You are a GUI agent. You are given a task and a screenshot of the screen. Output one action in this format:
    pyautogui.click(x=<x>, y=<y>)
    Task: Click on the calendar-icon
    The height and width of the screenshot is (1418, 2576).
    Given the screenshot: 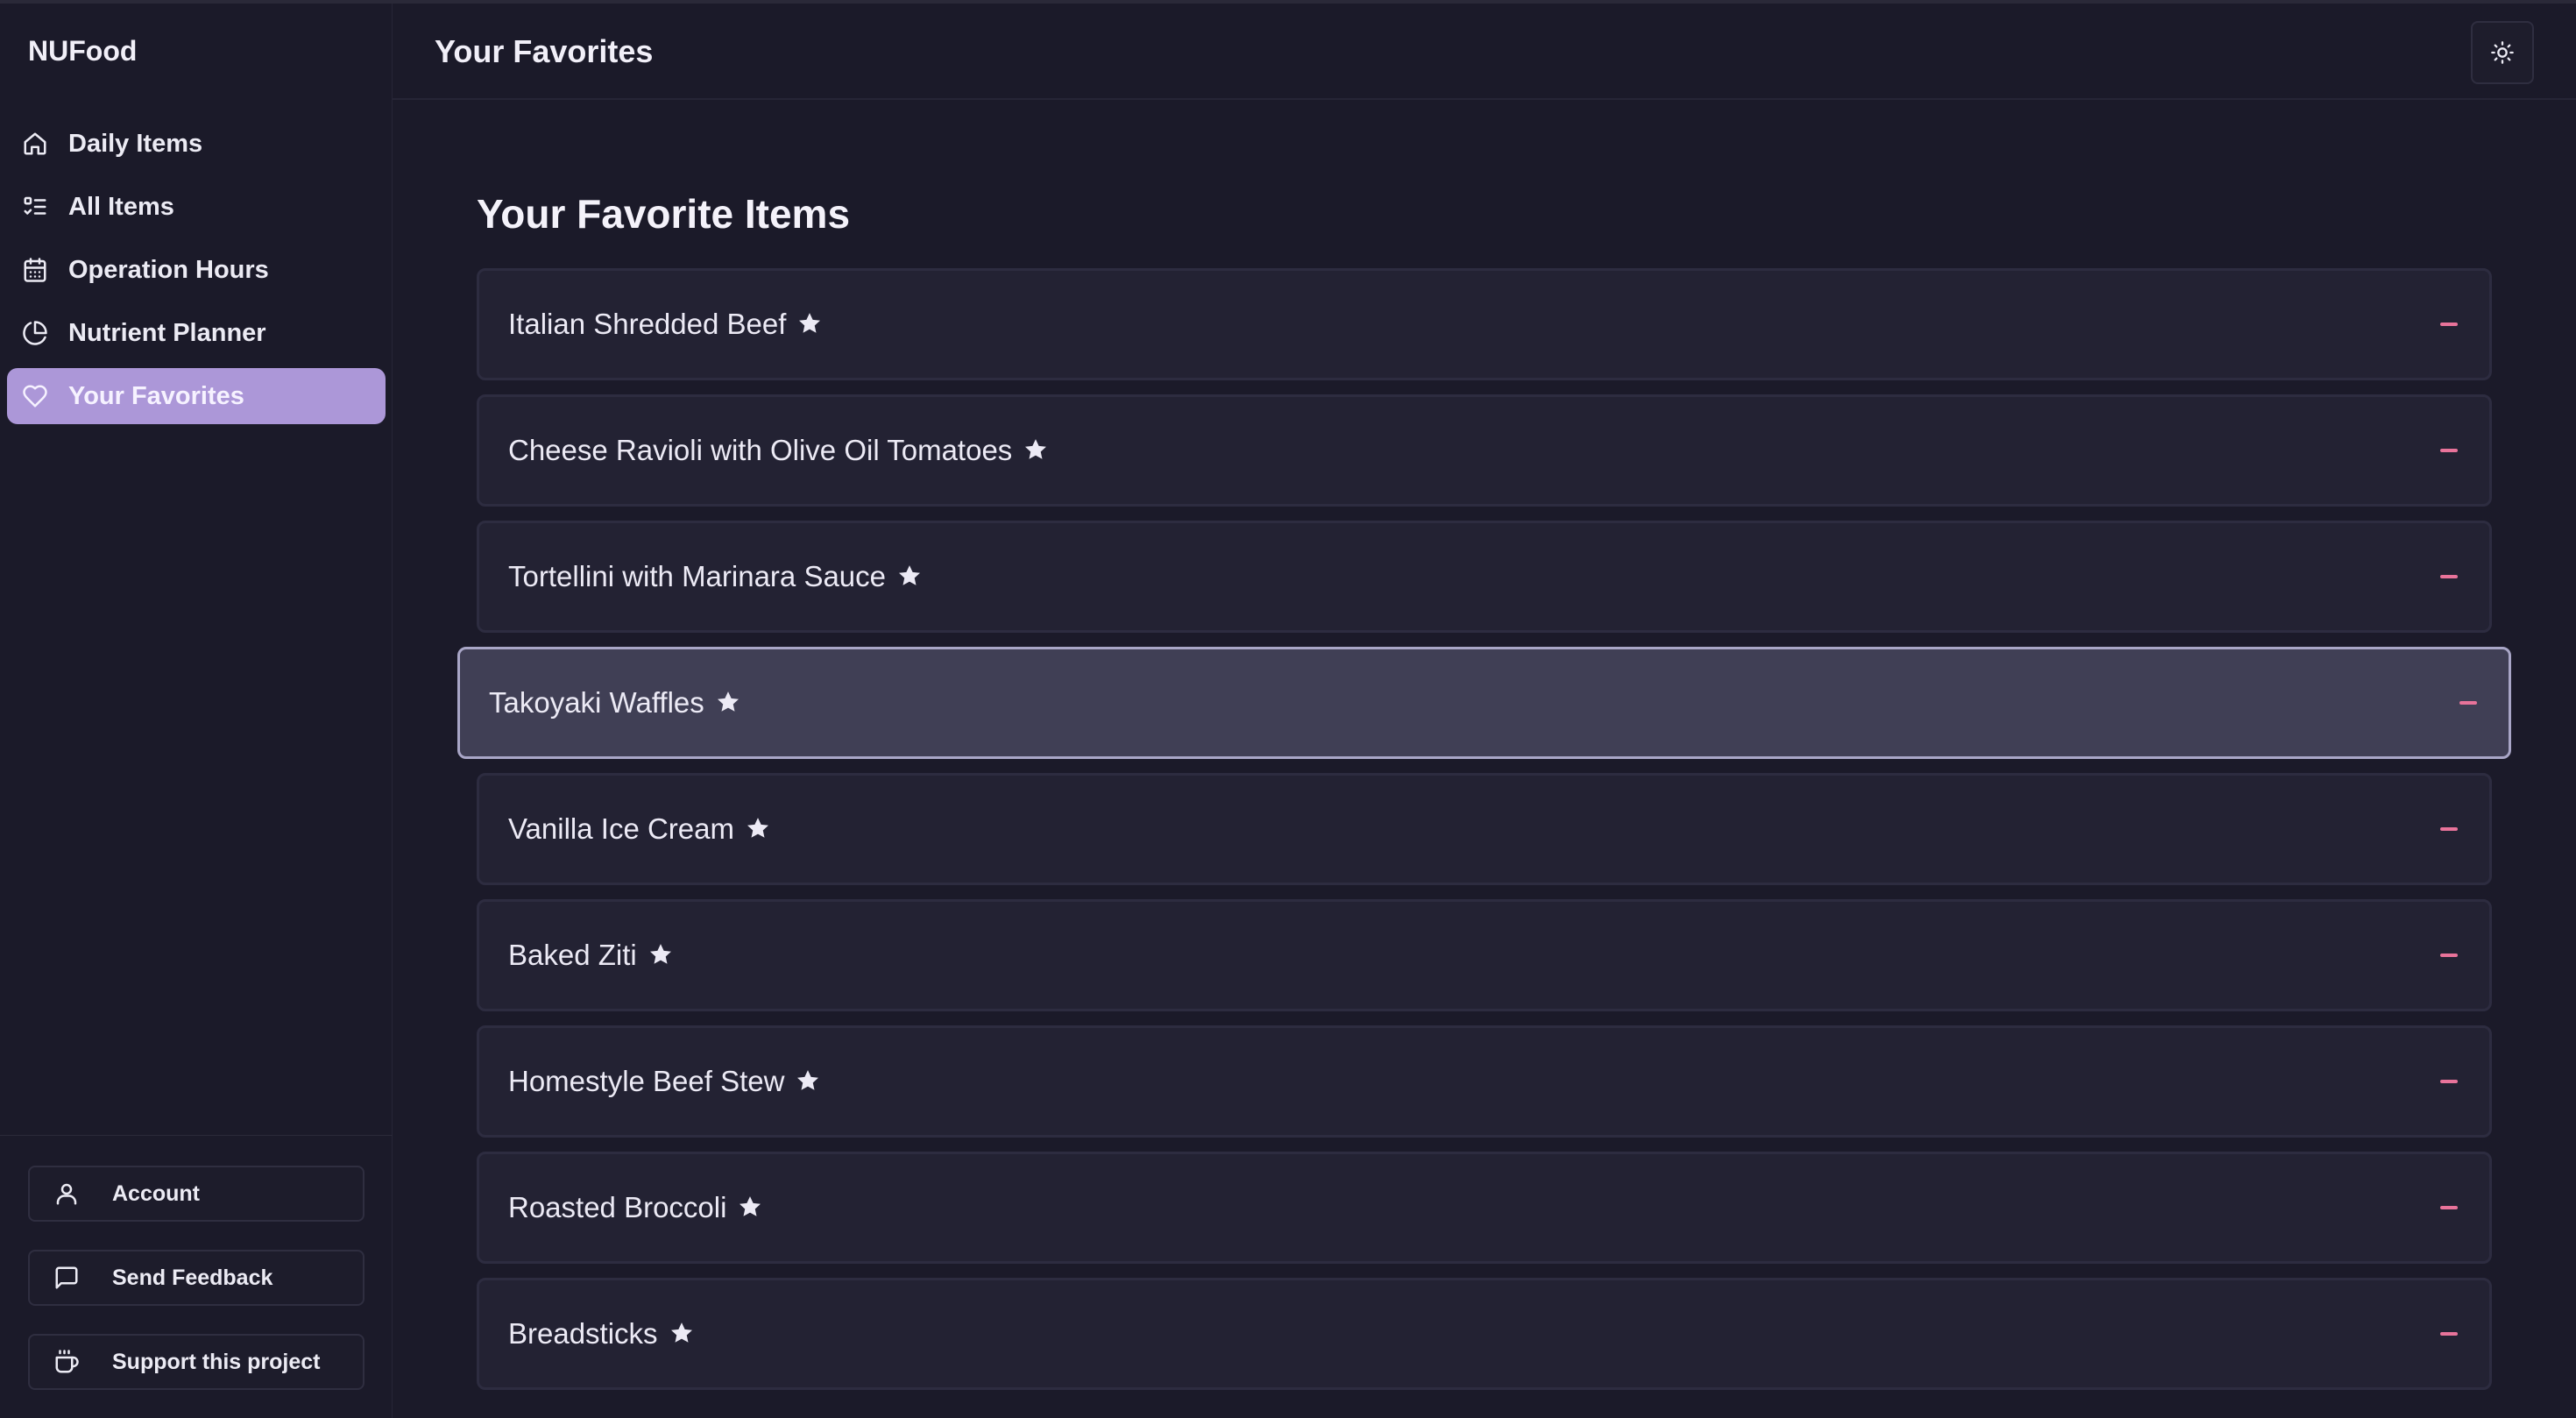 What is the action you would take?
    pyautogui.click(x=35, y=270)
    